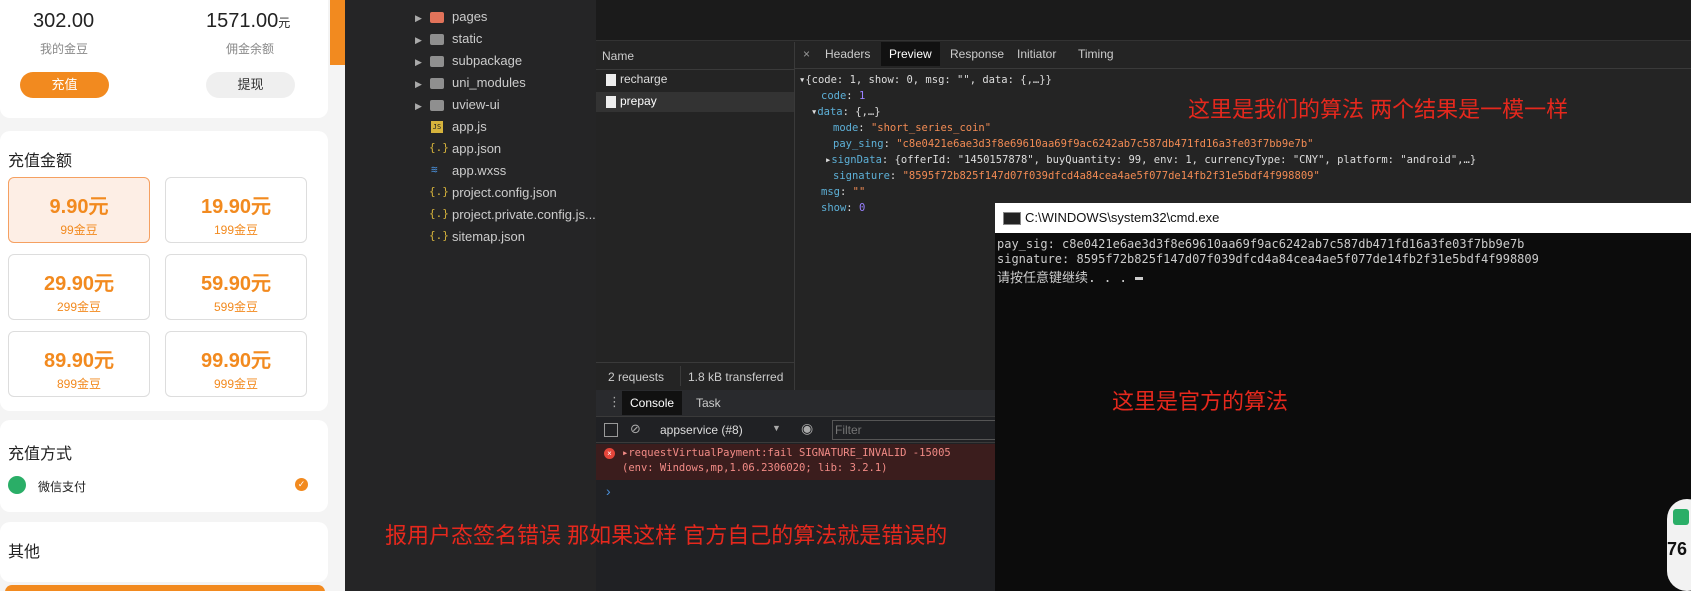  Describe the element at coordinates (64, 85) in the screenshot. I see `recharge-button: 充值` at that location.